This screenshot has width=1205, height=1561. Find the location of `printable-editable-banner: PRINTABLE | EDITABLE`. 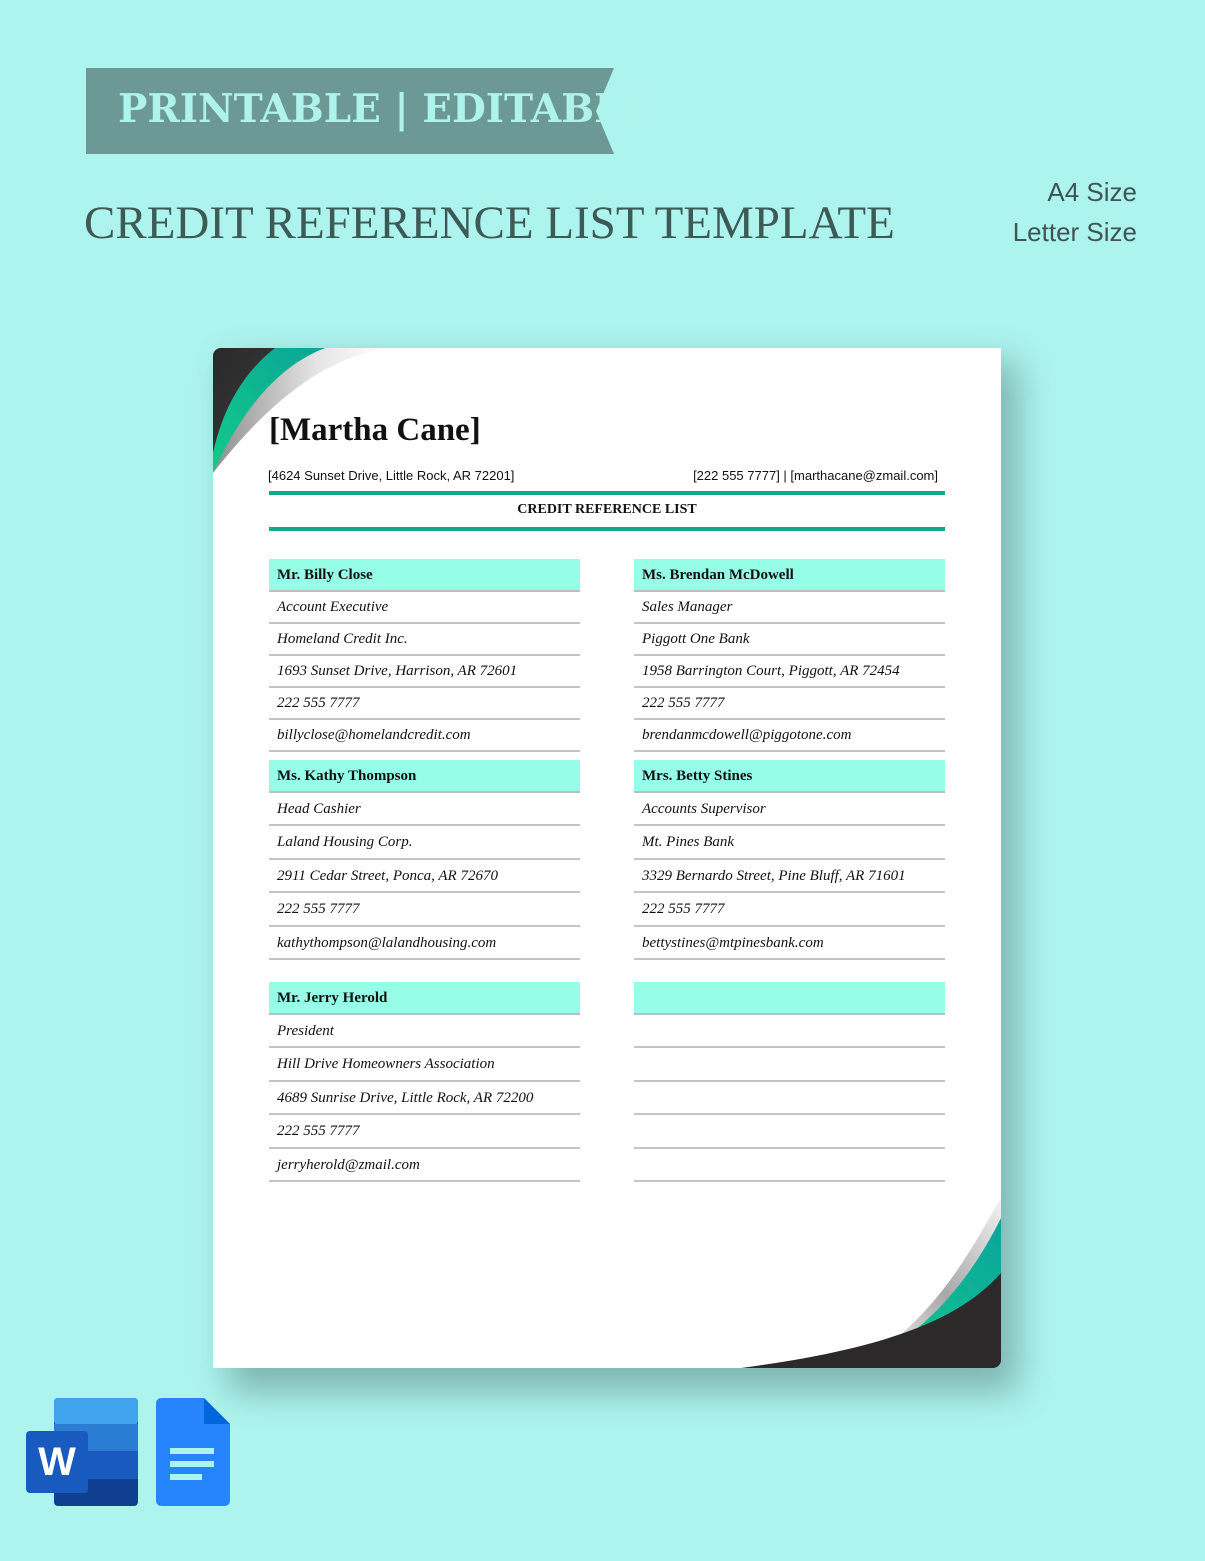

printable-editable-banner: PRINTABLE | EDITABLE is located at coordinates (368, 111).